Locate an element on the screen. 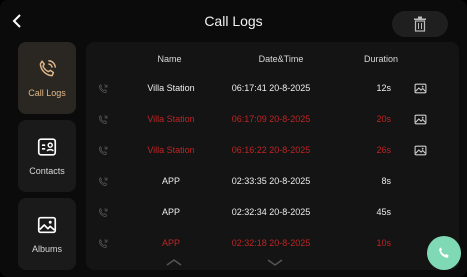  table-row: APP 02:33:35 20-8-2025 8s is located at coordinates (272, 181).